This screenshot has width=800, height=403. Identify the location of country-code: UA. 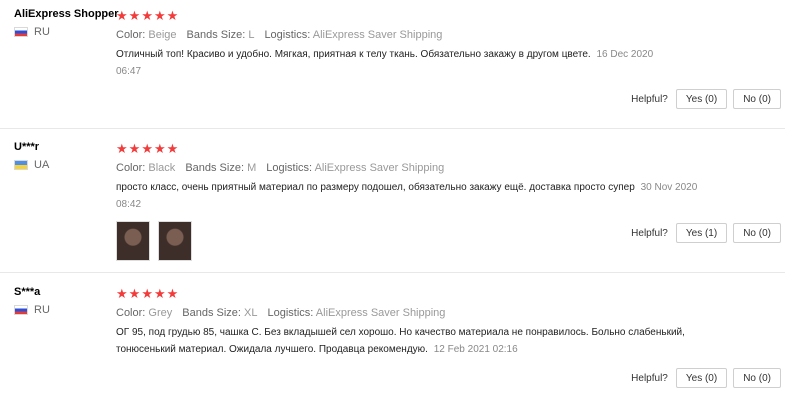
(42, 165).